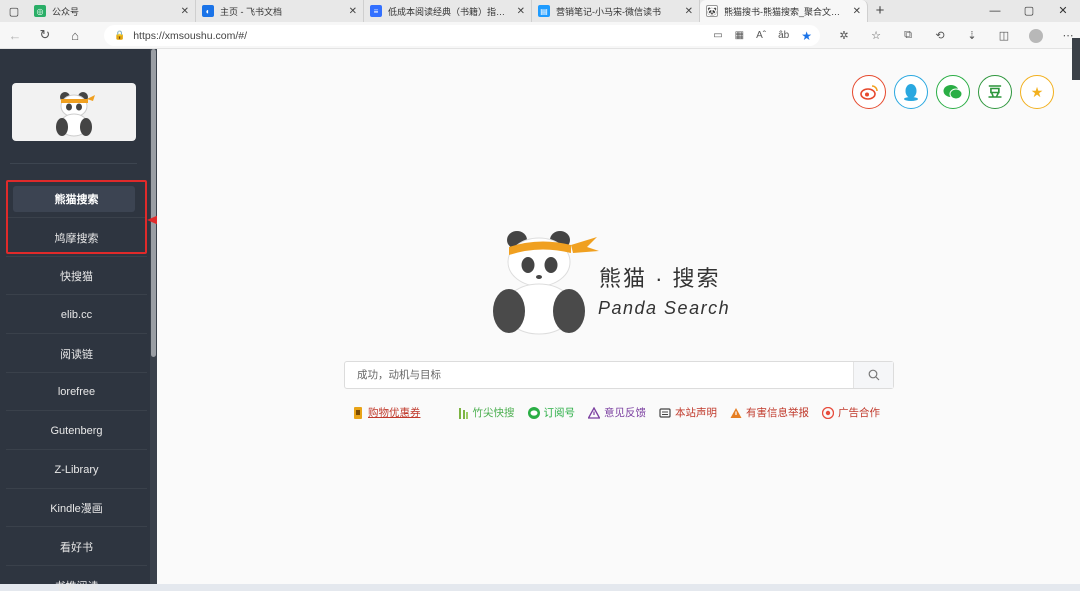 The width and height of the screenshot is (1080, 591). What do you see at coordinates (1063, 11) in the screenshot?
I see `close-window-icon: ✕` at bounding box center [1063, 11].